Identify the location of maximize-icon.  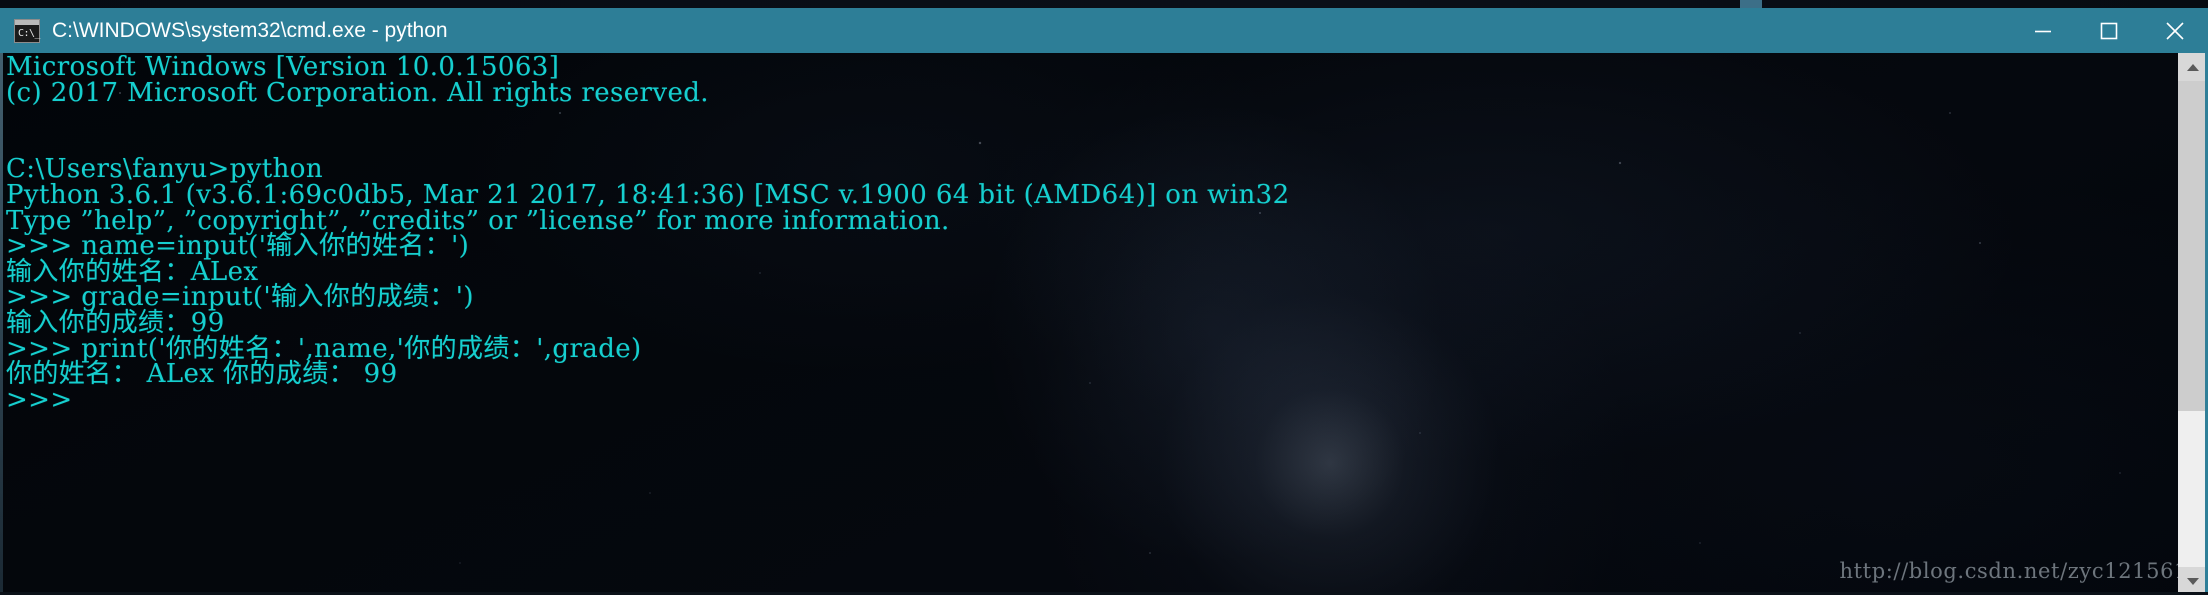
(2109, 30).